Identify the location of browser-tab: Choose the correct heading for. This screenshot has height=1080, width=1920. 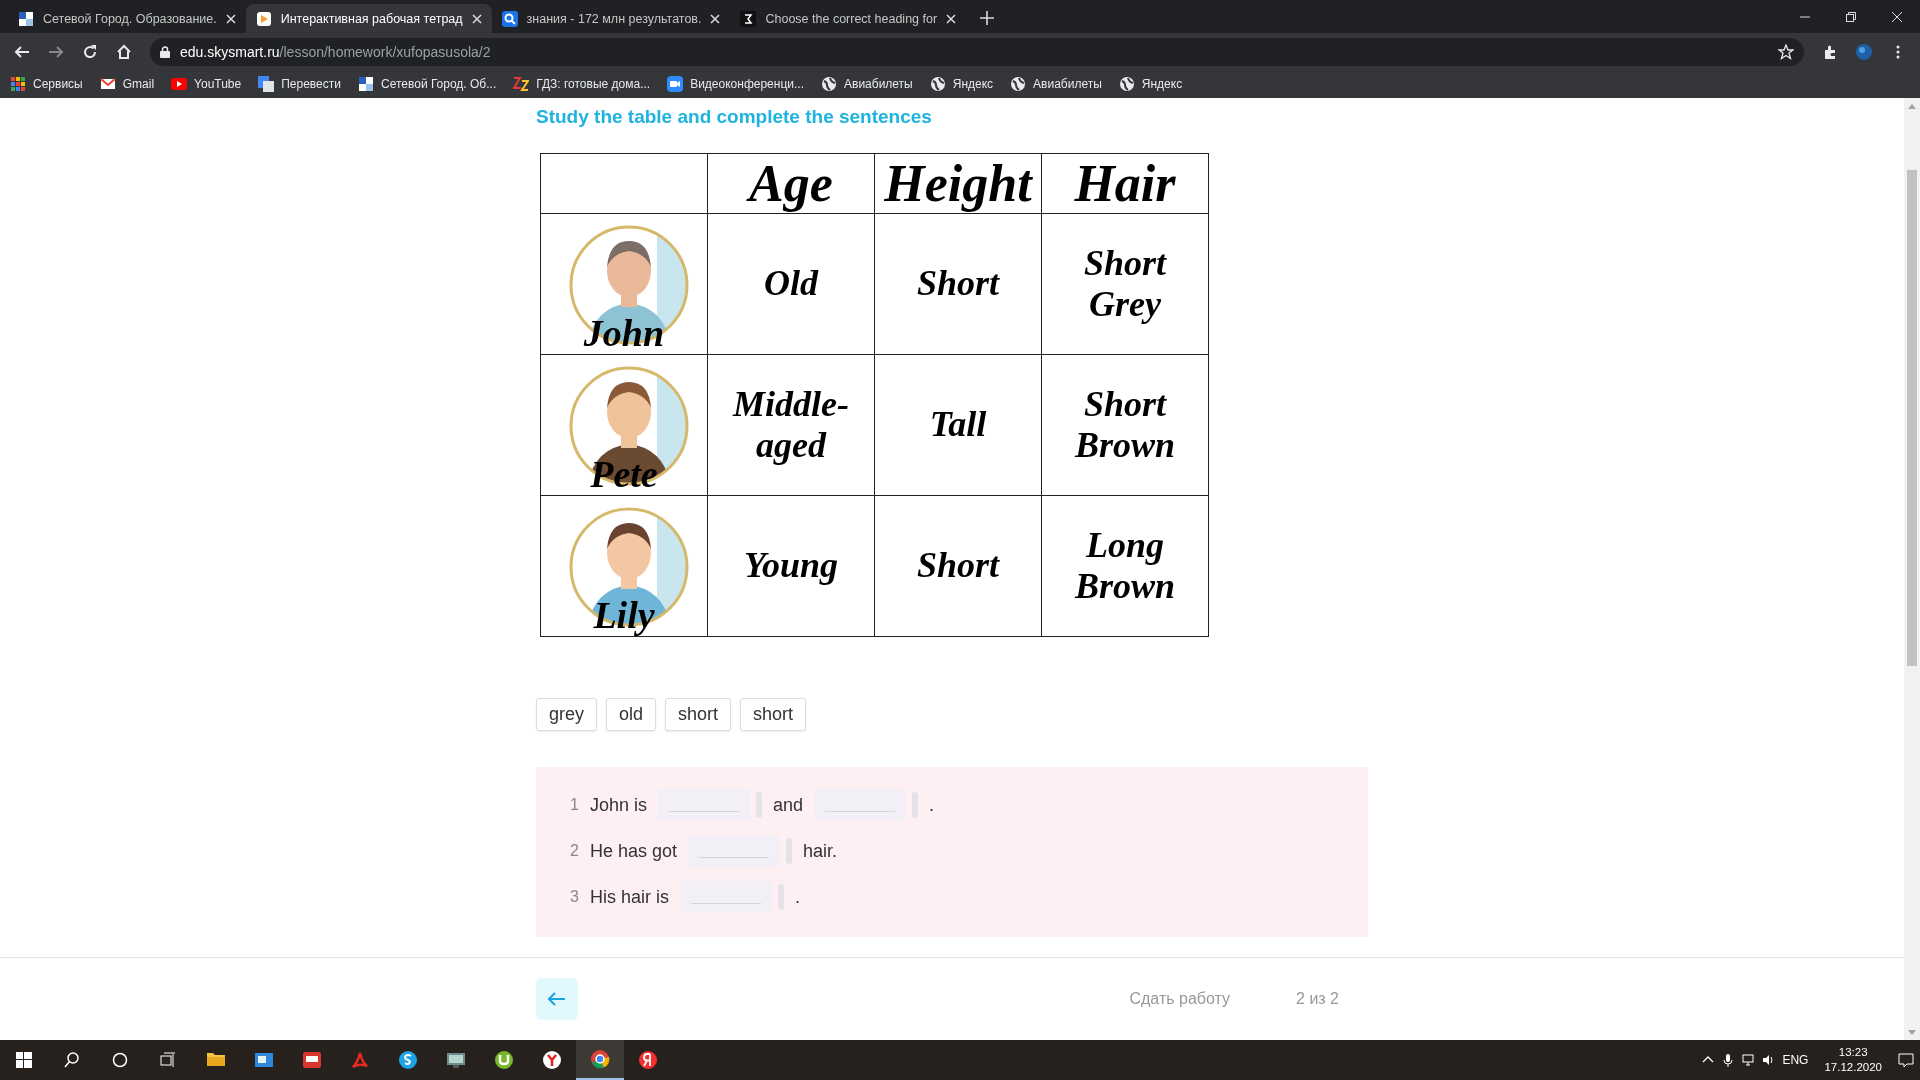
(848, 18).